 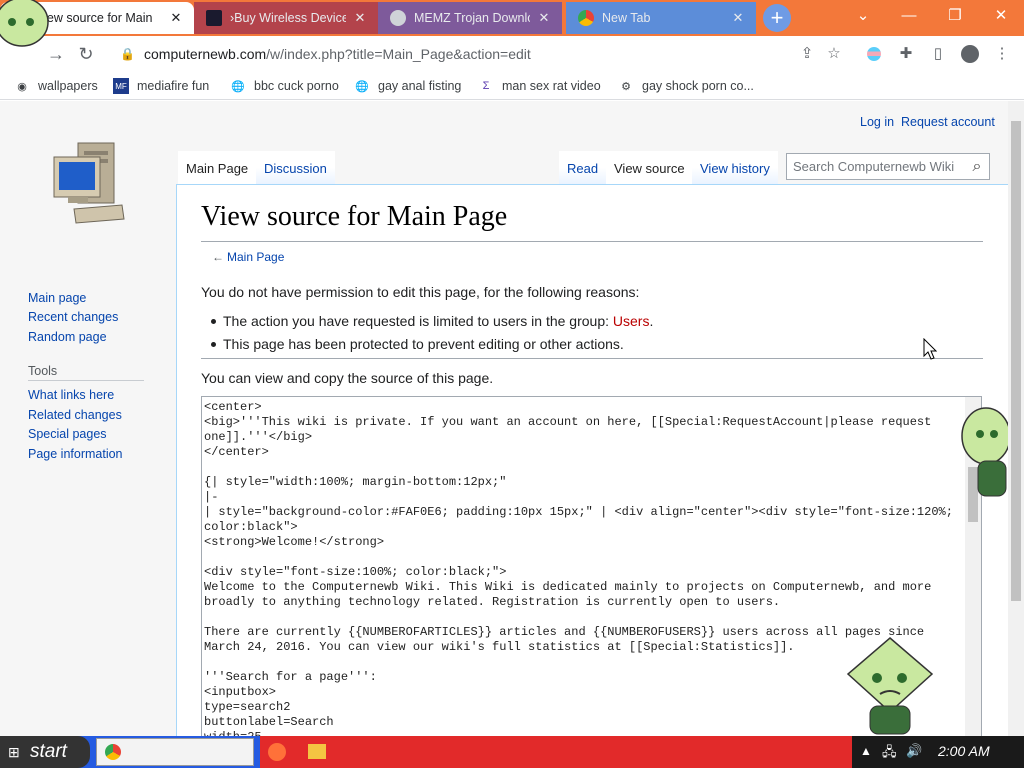 I want to click on page-title: View source for Main Page, so click(x=354, y=216).